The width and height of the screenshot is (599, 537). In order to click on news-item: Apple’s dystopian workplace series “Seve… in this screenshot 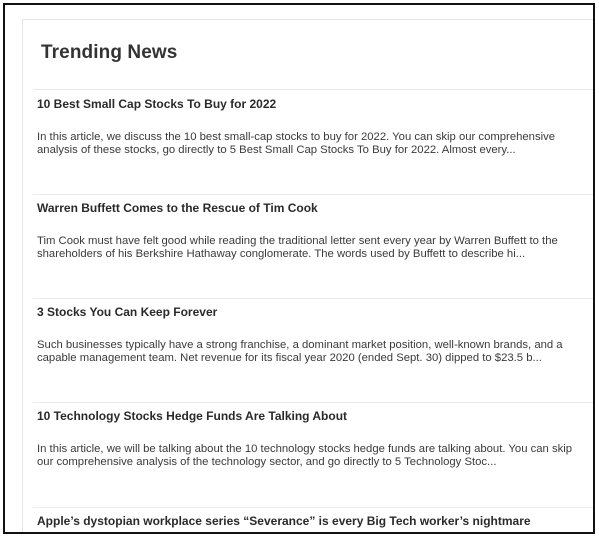, I will do `click(313, 521)`.